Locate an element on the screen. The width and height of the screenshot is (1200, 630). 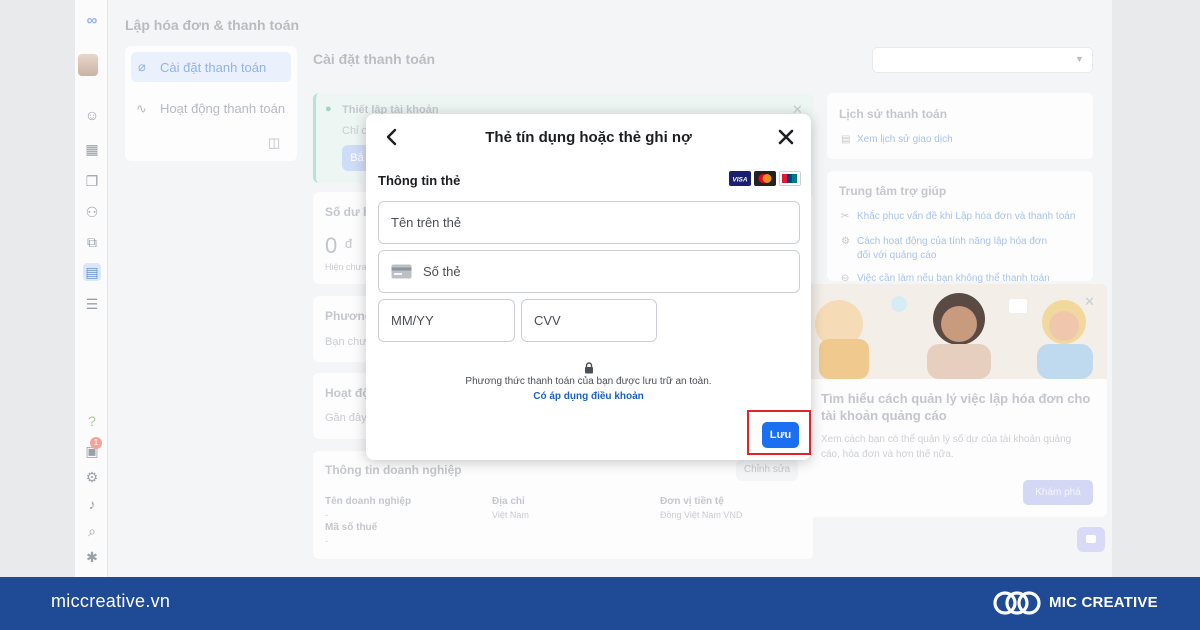
collapse-panel-icon: ◫ is located at coordinates (274, 143).